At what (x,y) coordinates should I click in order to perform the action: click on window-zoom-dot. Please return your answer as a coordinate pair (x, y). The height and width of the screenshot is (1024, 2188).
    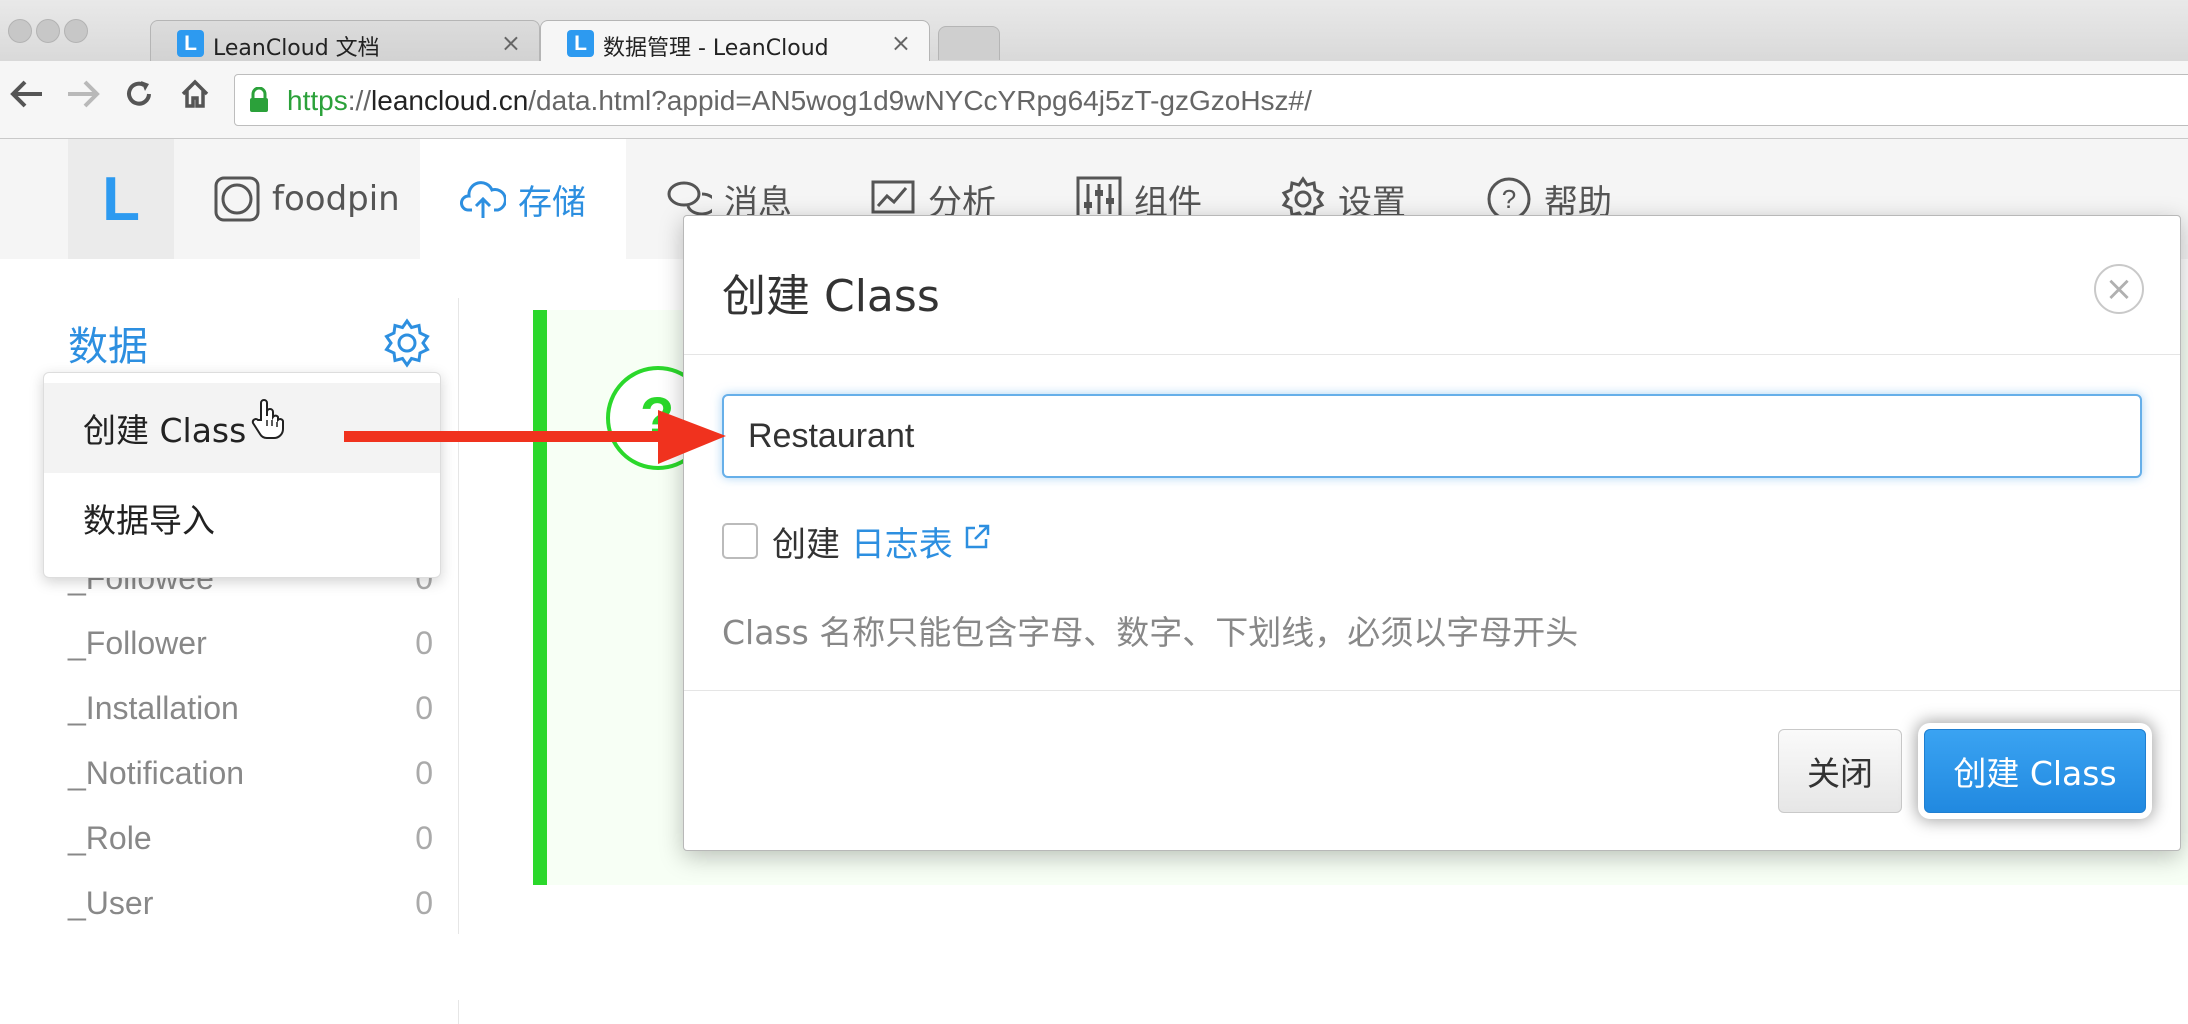
    Looking at the image, I should click on (76, 31).